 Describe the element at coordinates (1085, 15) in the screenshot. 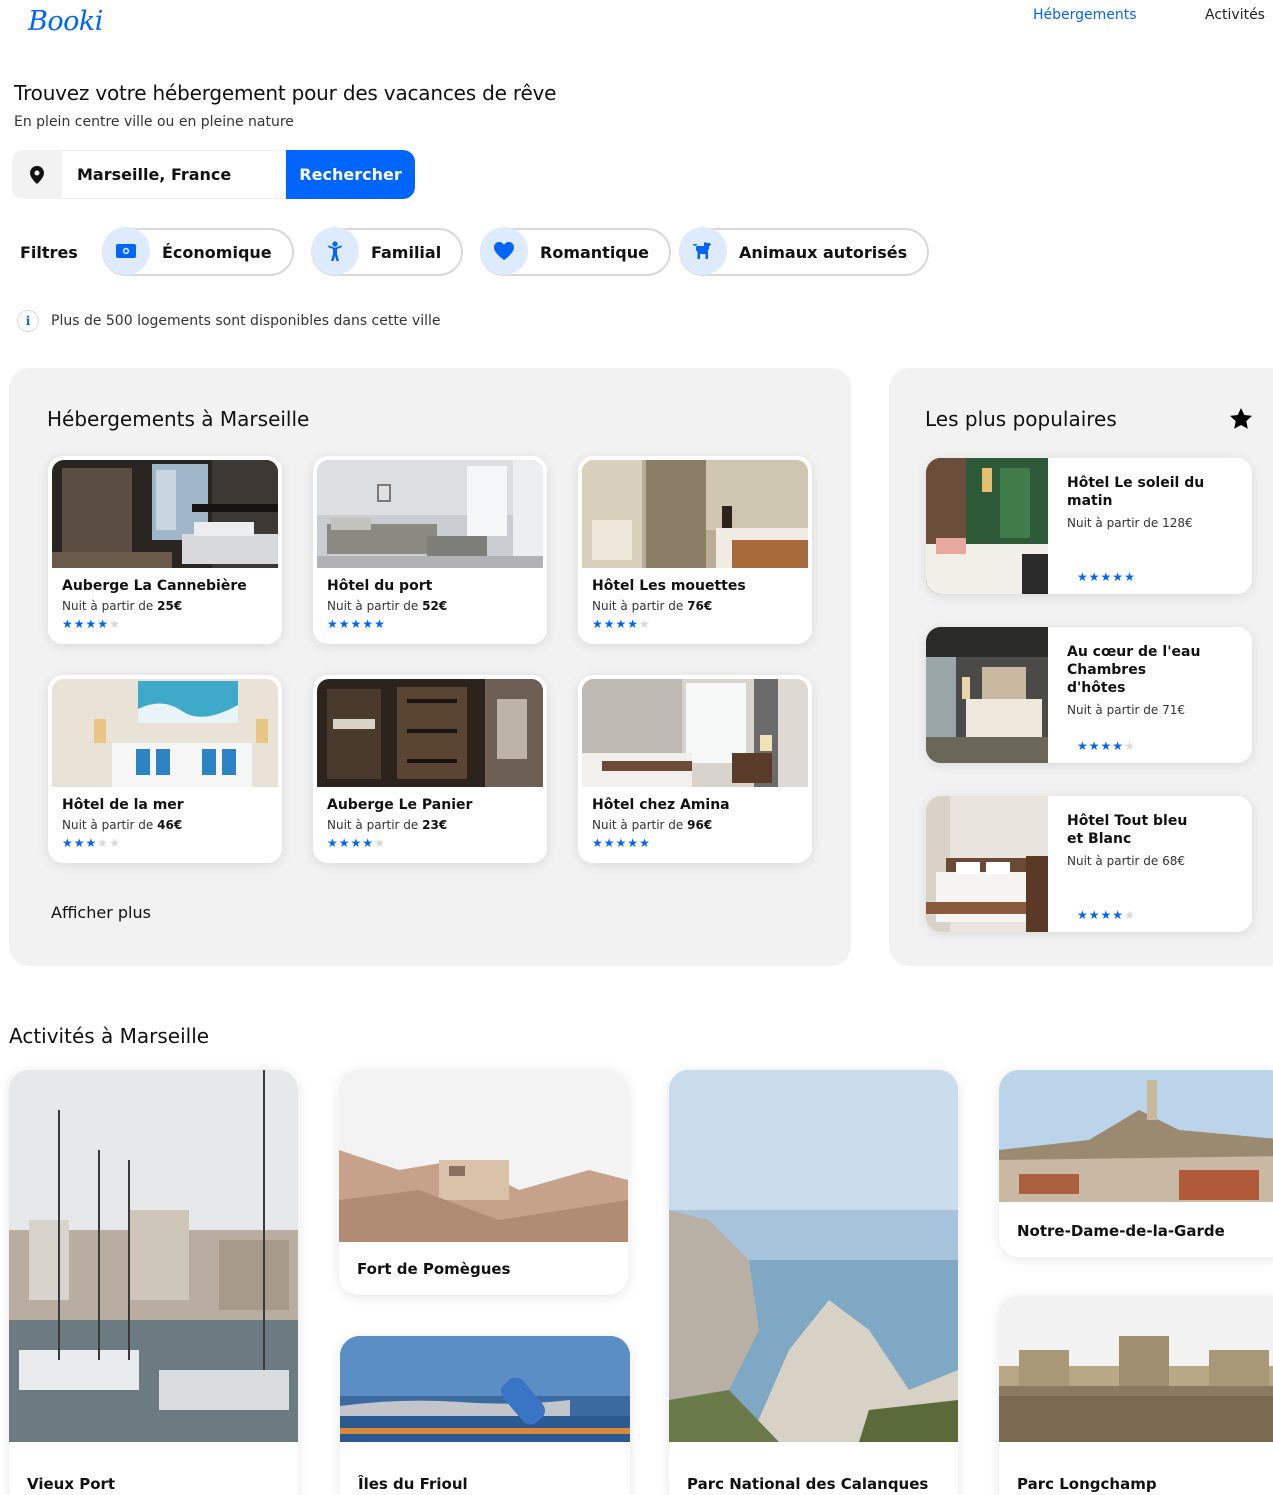

I see `nav-link-hebergements: Hébergements` at that location.